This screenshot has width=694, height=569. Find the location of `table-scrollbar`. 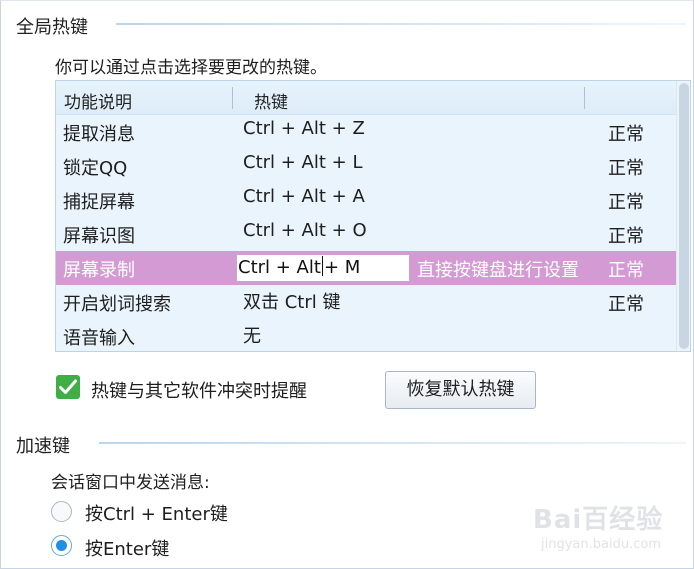

table-scrollbar is located at coordinates (683, 216).